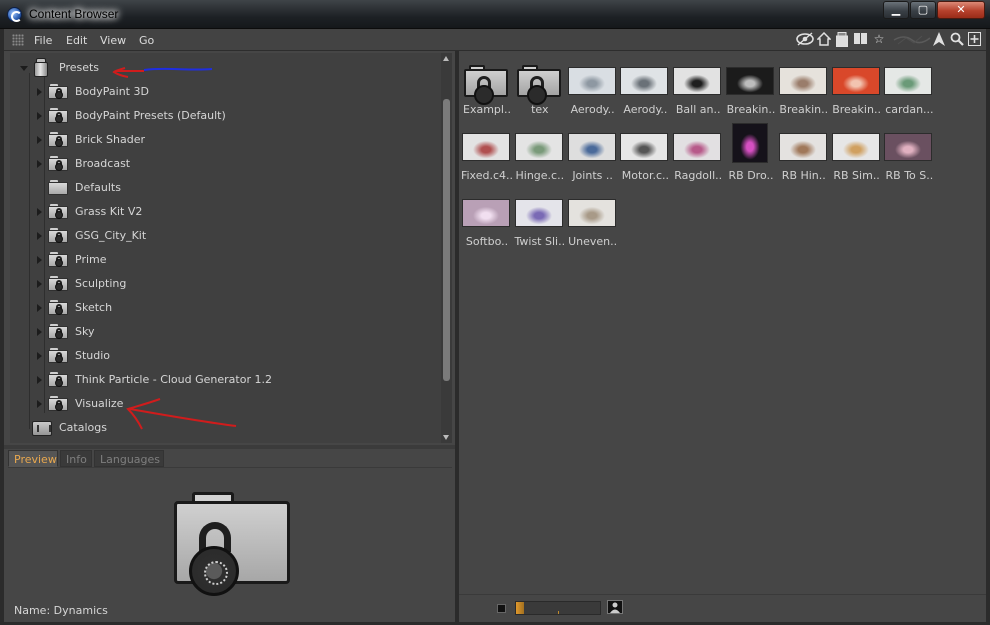 The image size is (990, 625). I want to click on scroll-down-icon, so click(446, 437).